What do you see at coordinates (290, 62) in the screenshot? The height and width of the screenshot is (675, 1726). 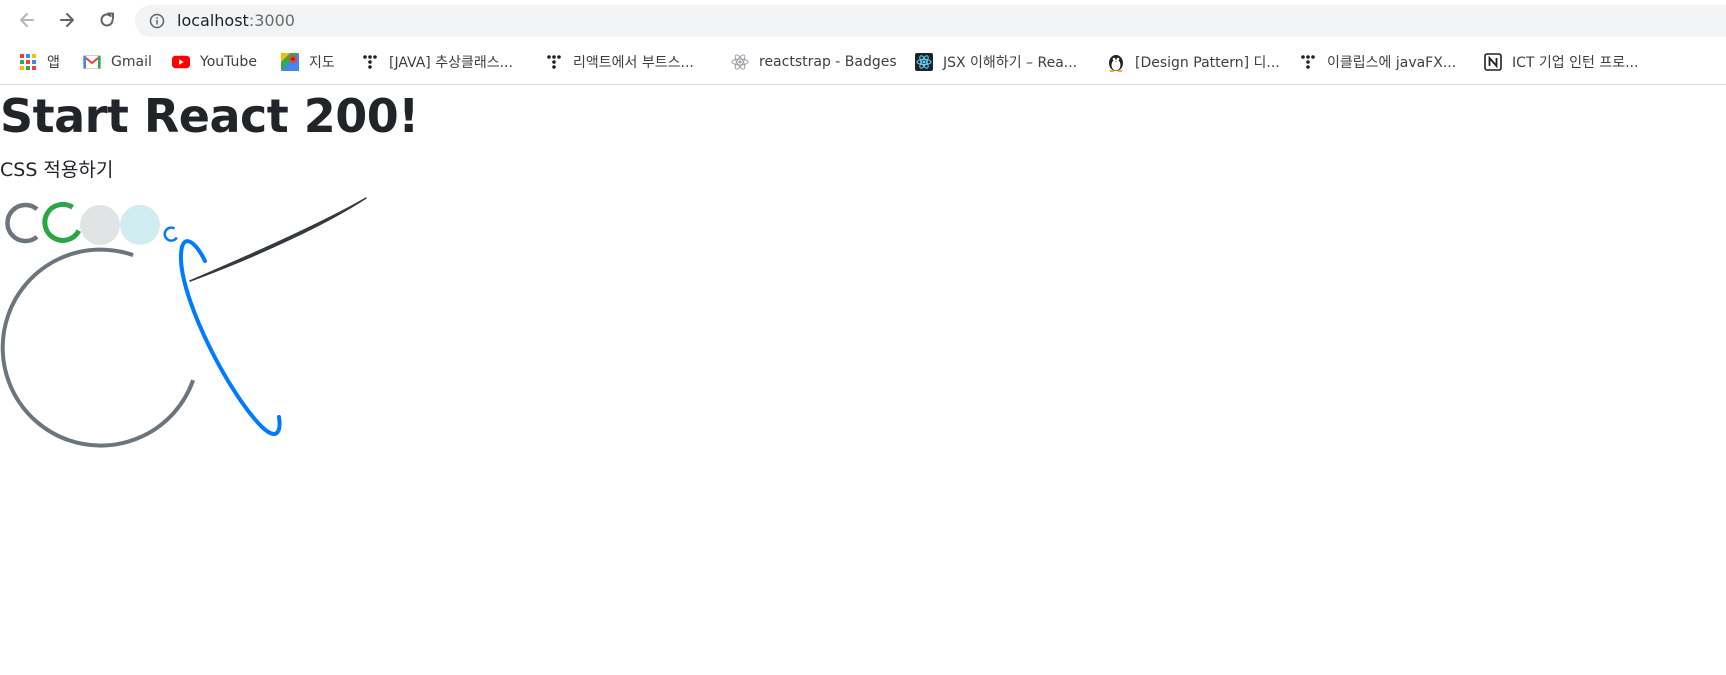 I see `maps-icon` at bounding box center [290, 62].